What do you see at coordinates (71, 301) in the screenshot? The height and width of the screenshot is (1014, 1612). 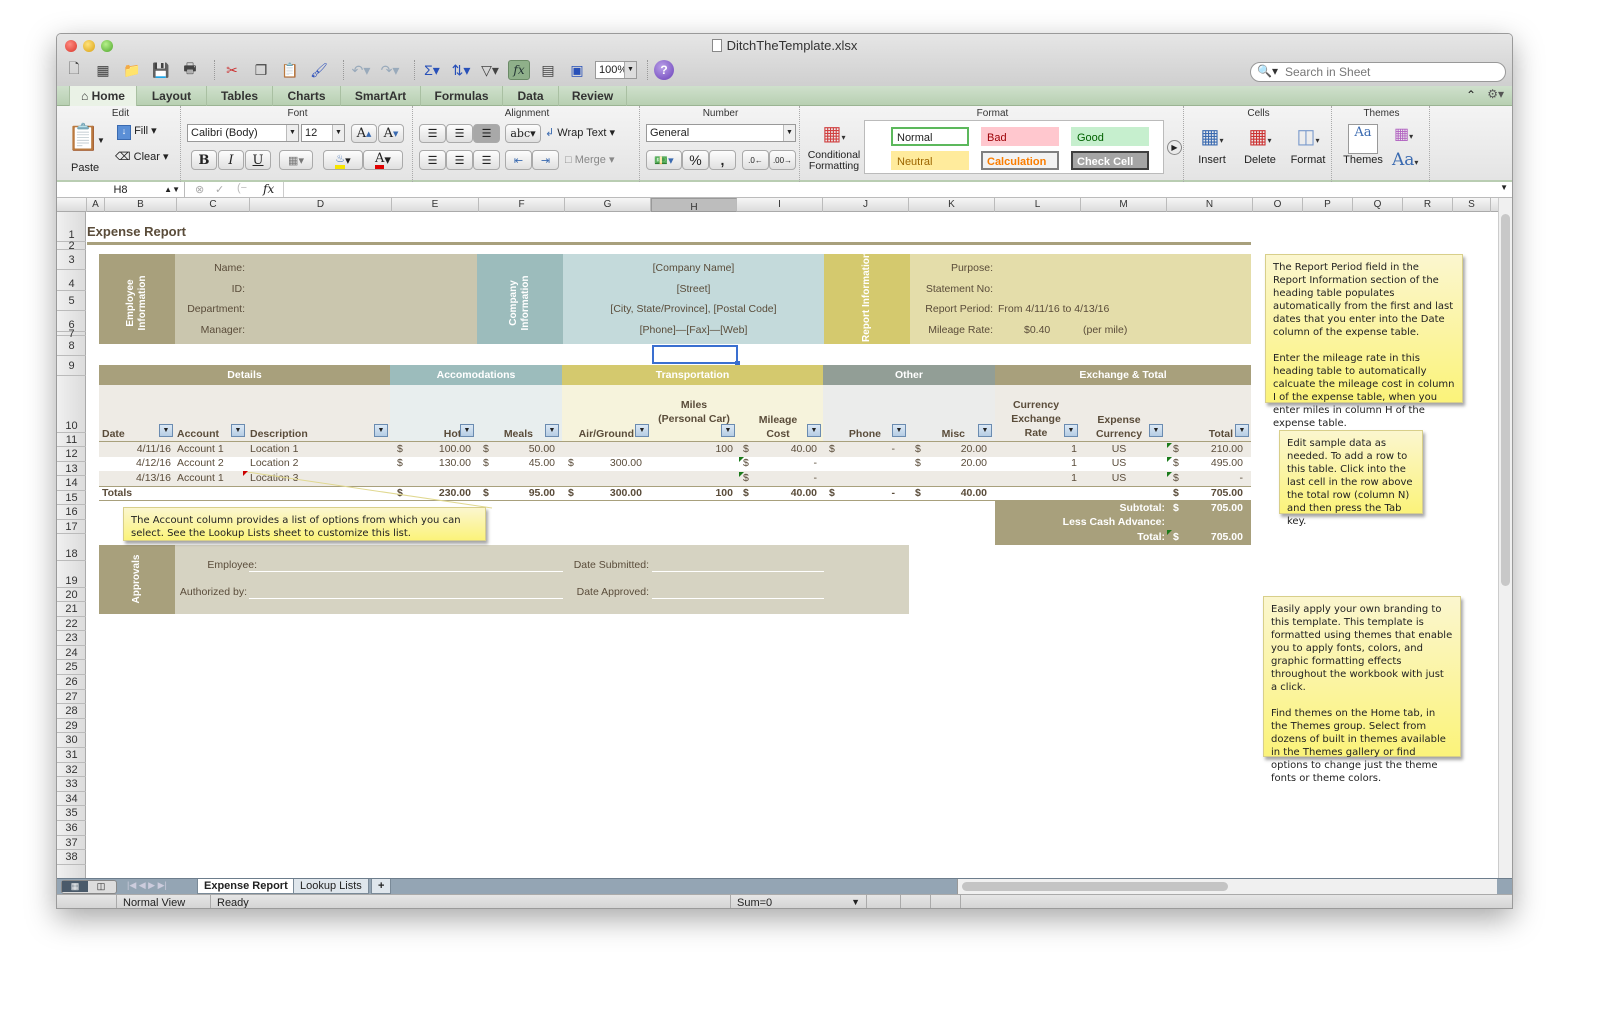 I see `row-header-5: 5` at bounding box center [71, 301].